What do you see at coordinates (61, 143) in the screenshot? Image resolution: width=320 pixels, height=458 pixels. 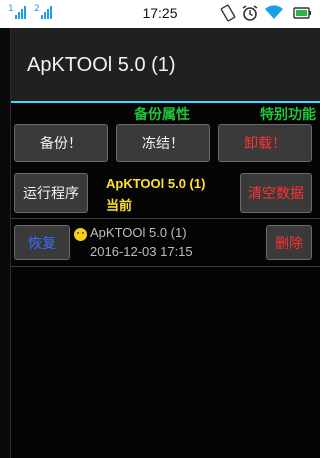 I see `backup-button: 备份！` at bounding box center [61, 143].